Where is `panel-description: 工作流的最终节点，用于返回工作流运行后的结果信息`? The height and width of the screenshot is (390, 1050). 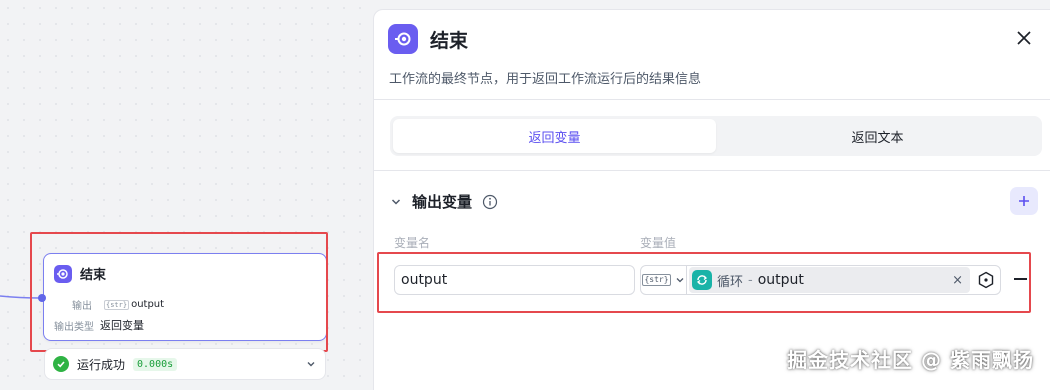
panel-description: 工作流的最终节点，用于返回工作流运行后的结果信息 is located at coordinates (545, 79).